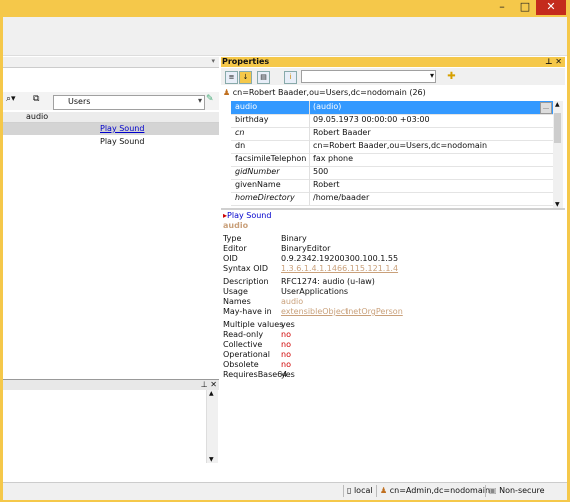  What do you see at coordinates (210, 99) in the screenshot?
I see `connect-icon: ✎` at bounding box center [210, 99].